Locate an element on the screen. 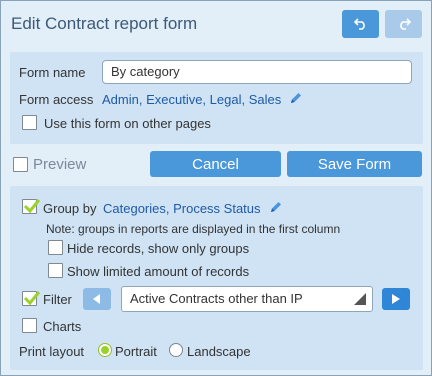 The image size is (432, 376). limited-records-label: Show limited amount of records is located at coordinates (158, 271).